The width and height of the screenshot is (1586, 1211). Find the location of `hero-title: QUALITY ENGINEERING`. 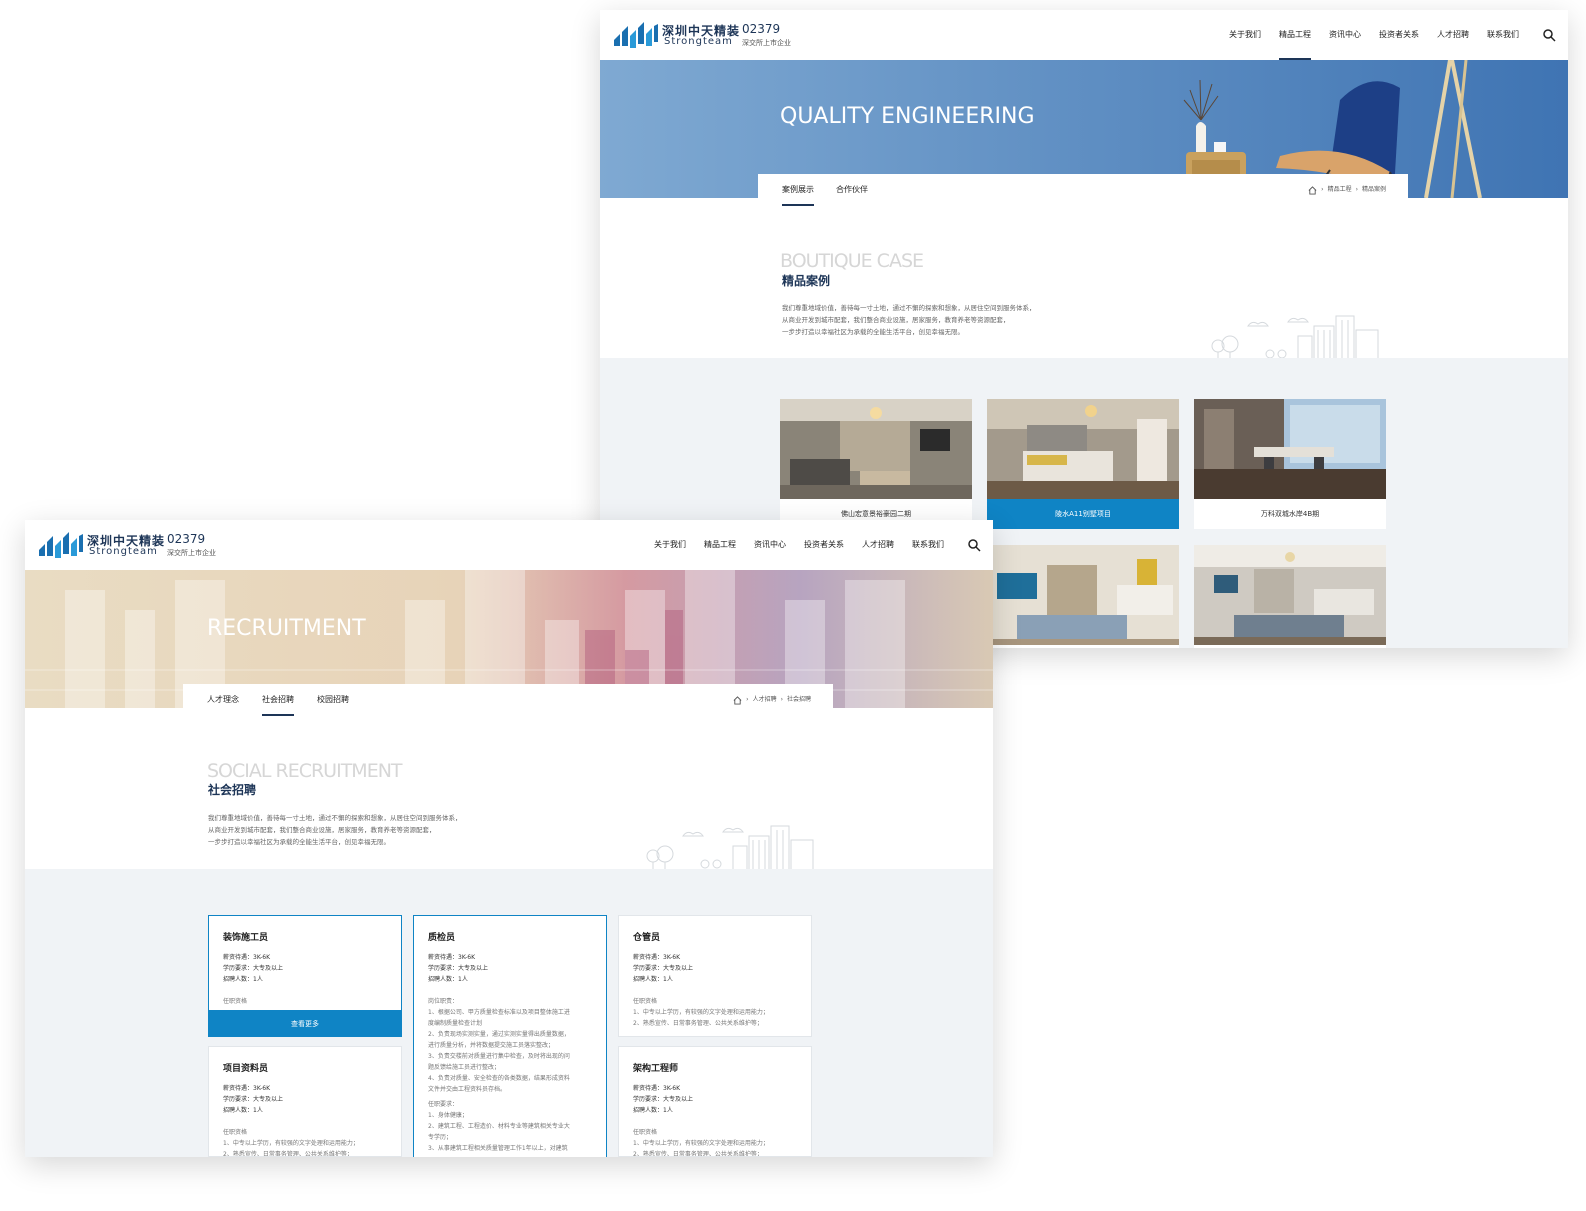

hero-title: QUALITY ENGINEERING is located at coordinates (907, 116).